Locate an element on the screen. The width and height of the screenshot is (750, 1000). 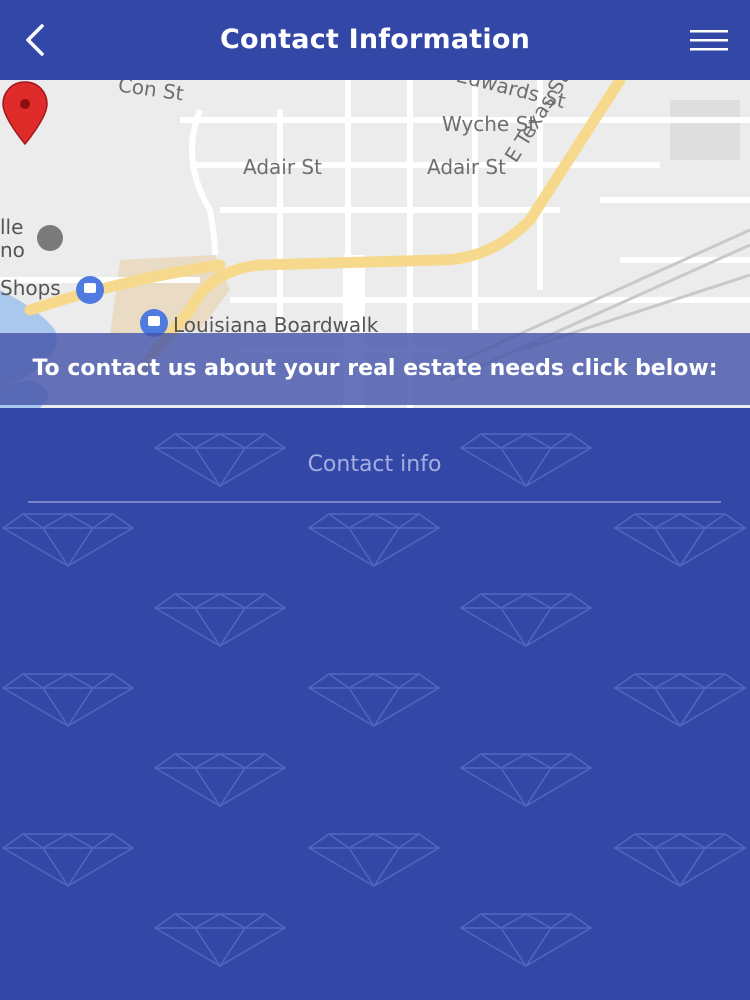
map-pin-icon is located at coordinates (25, 114).